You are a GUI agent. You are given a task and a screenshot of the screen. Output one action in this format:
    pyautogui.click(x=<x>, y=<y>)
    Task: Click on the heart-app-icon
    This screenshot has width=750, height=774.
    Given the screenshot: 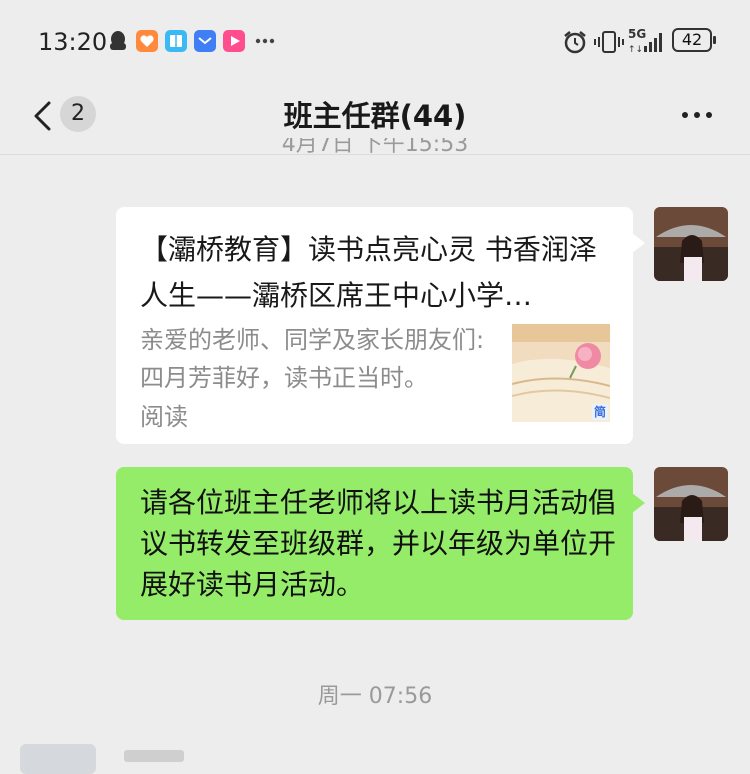 What is the action you would take?
    pyautogui.click(x=147, y=41)
    